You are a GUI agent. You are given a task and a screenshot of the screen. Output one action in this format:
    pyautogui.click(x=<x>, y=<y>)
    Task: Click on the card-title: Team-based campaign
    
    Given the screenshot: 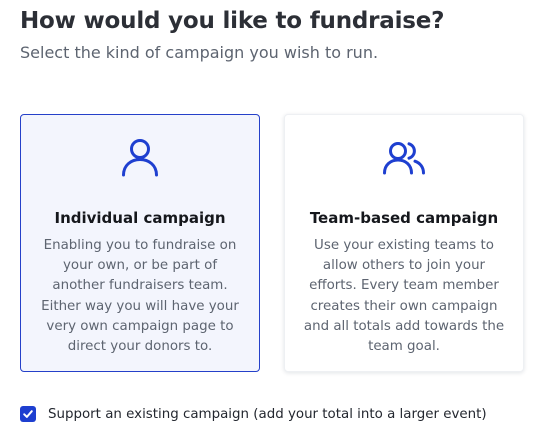 What is the action you would take?
    pyautogui.click(x=404, y=218)
    